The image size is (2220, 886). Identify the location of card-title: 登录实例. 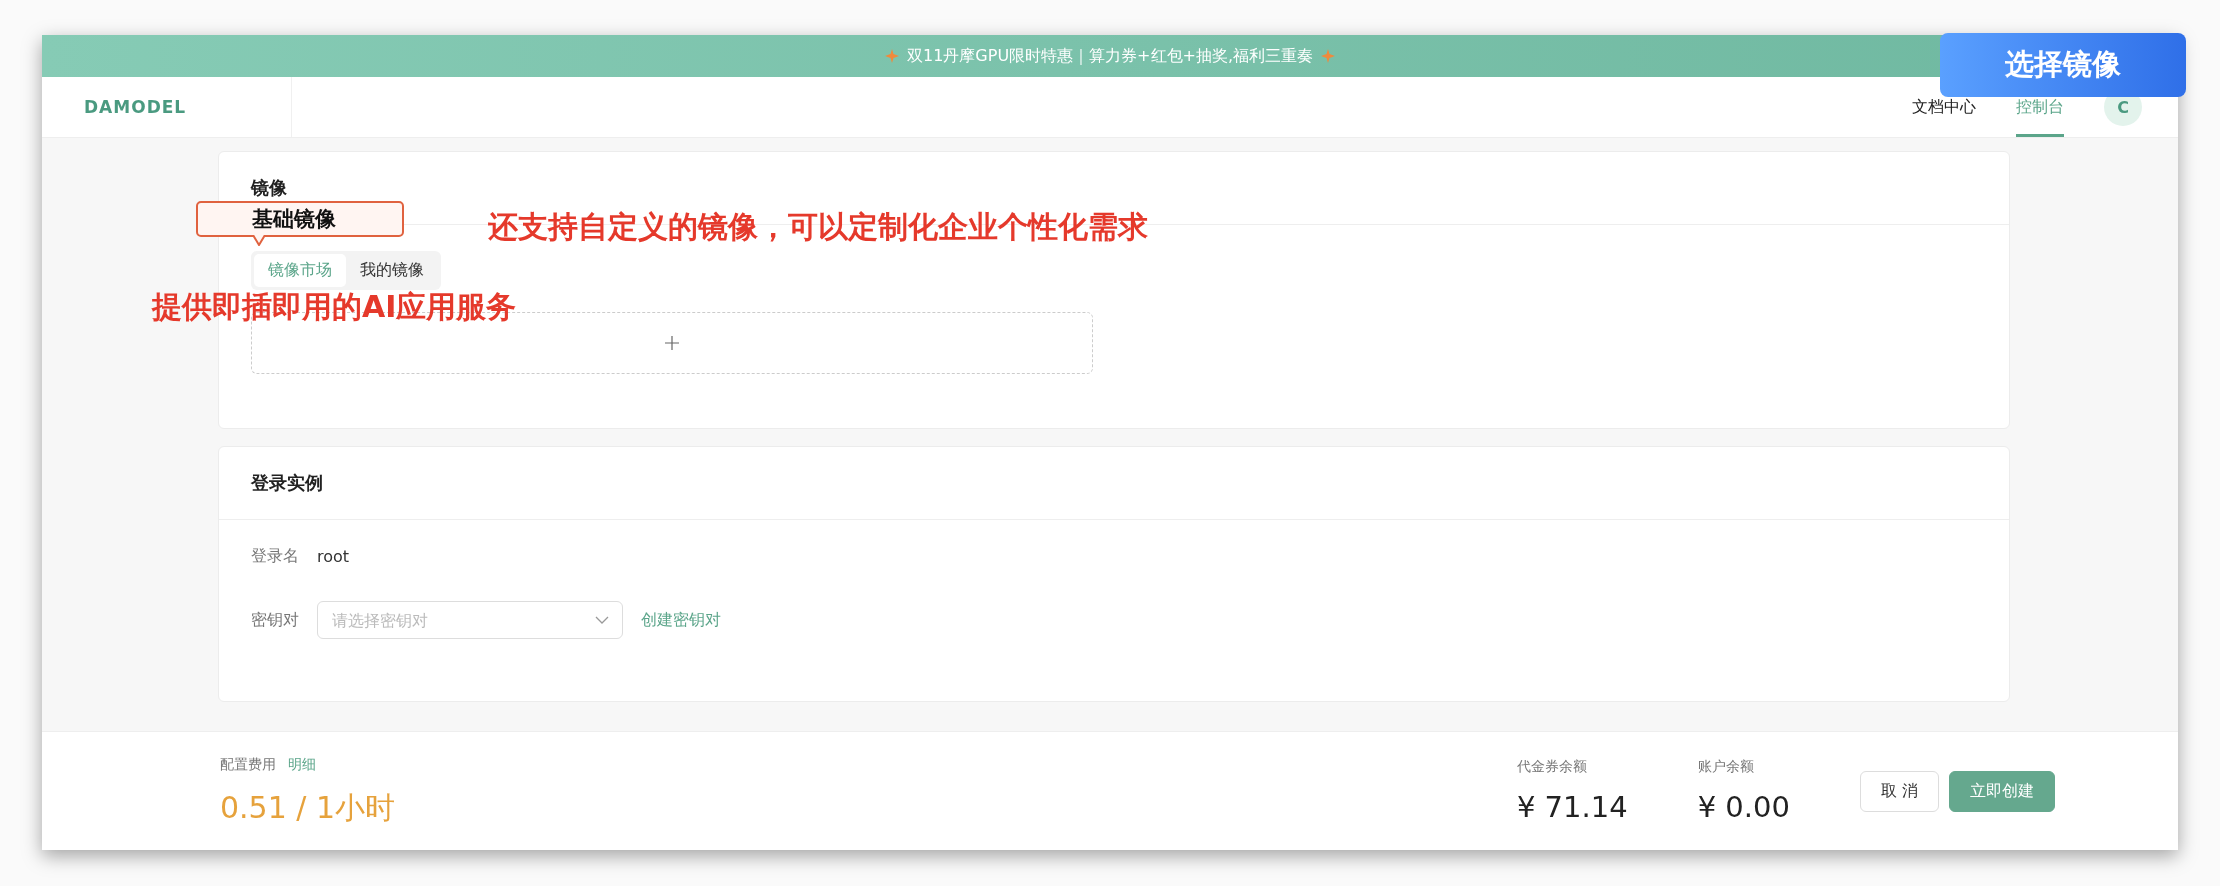
(287, 483).